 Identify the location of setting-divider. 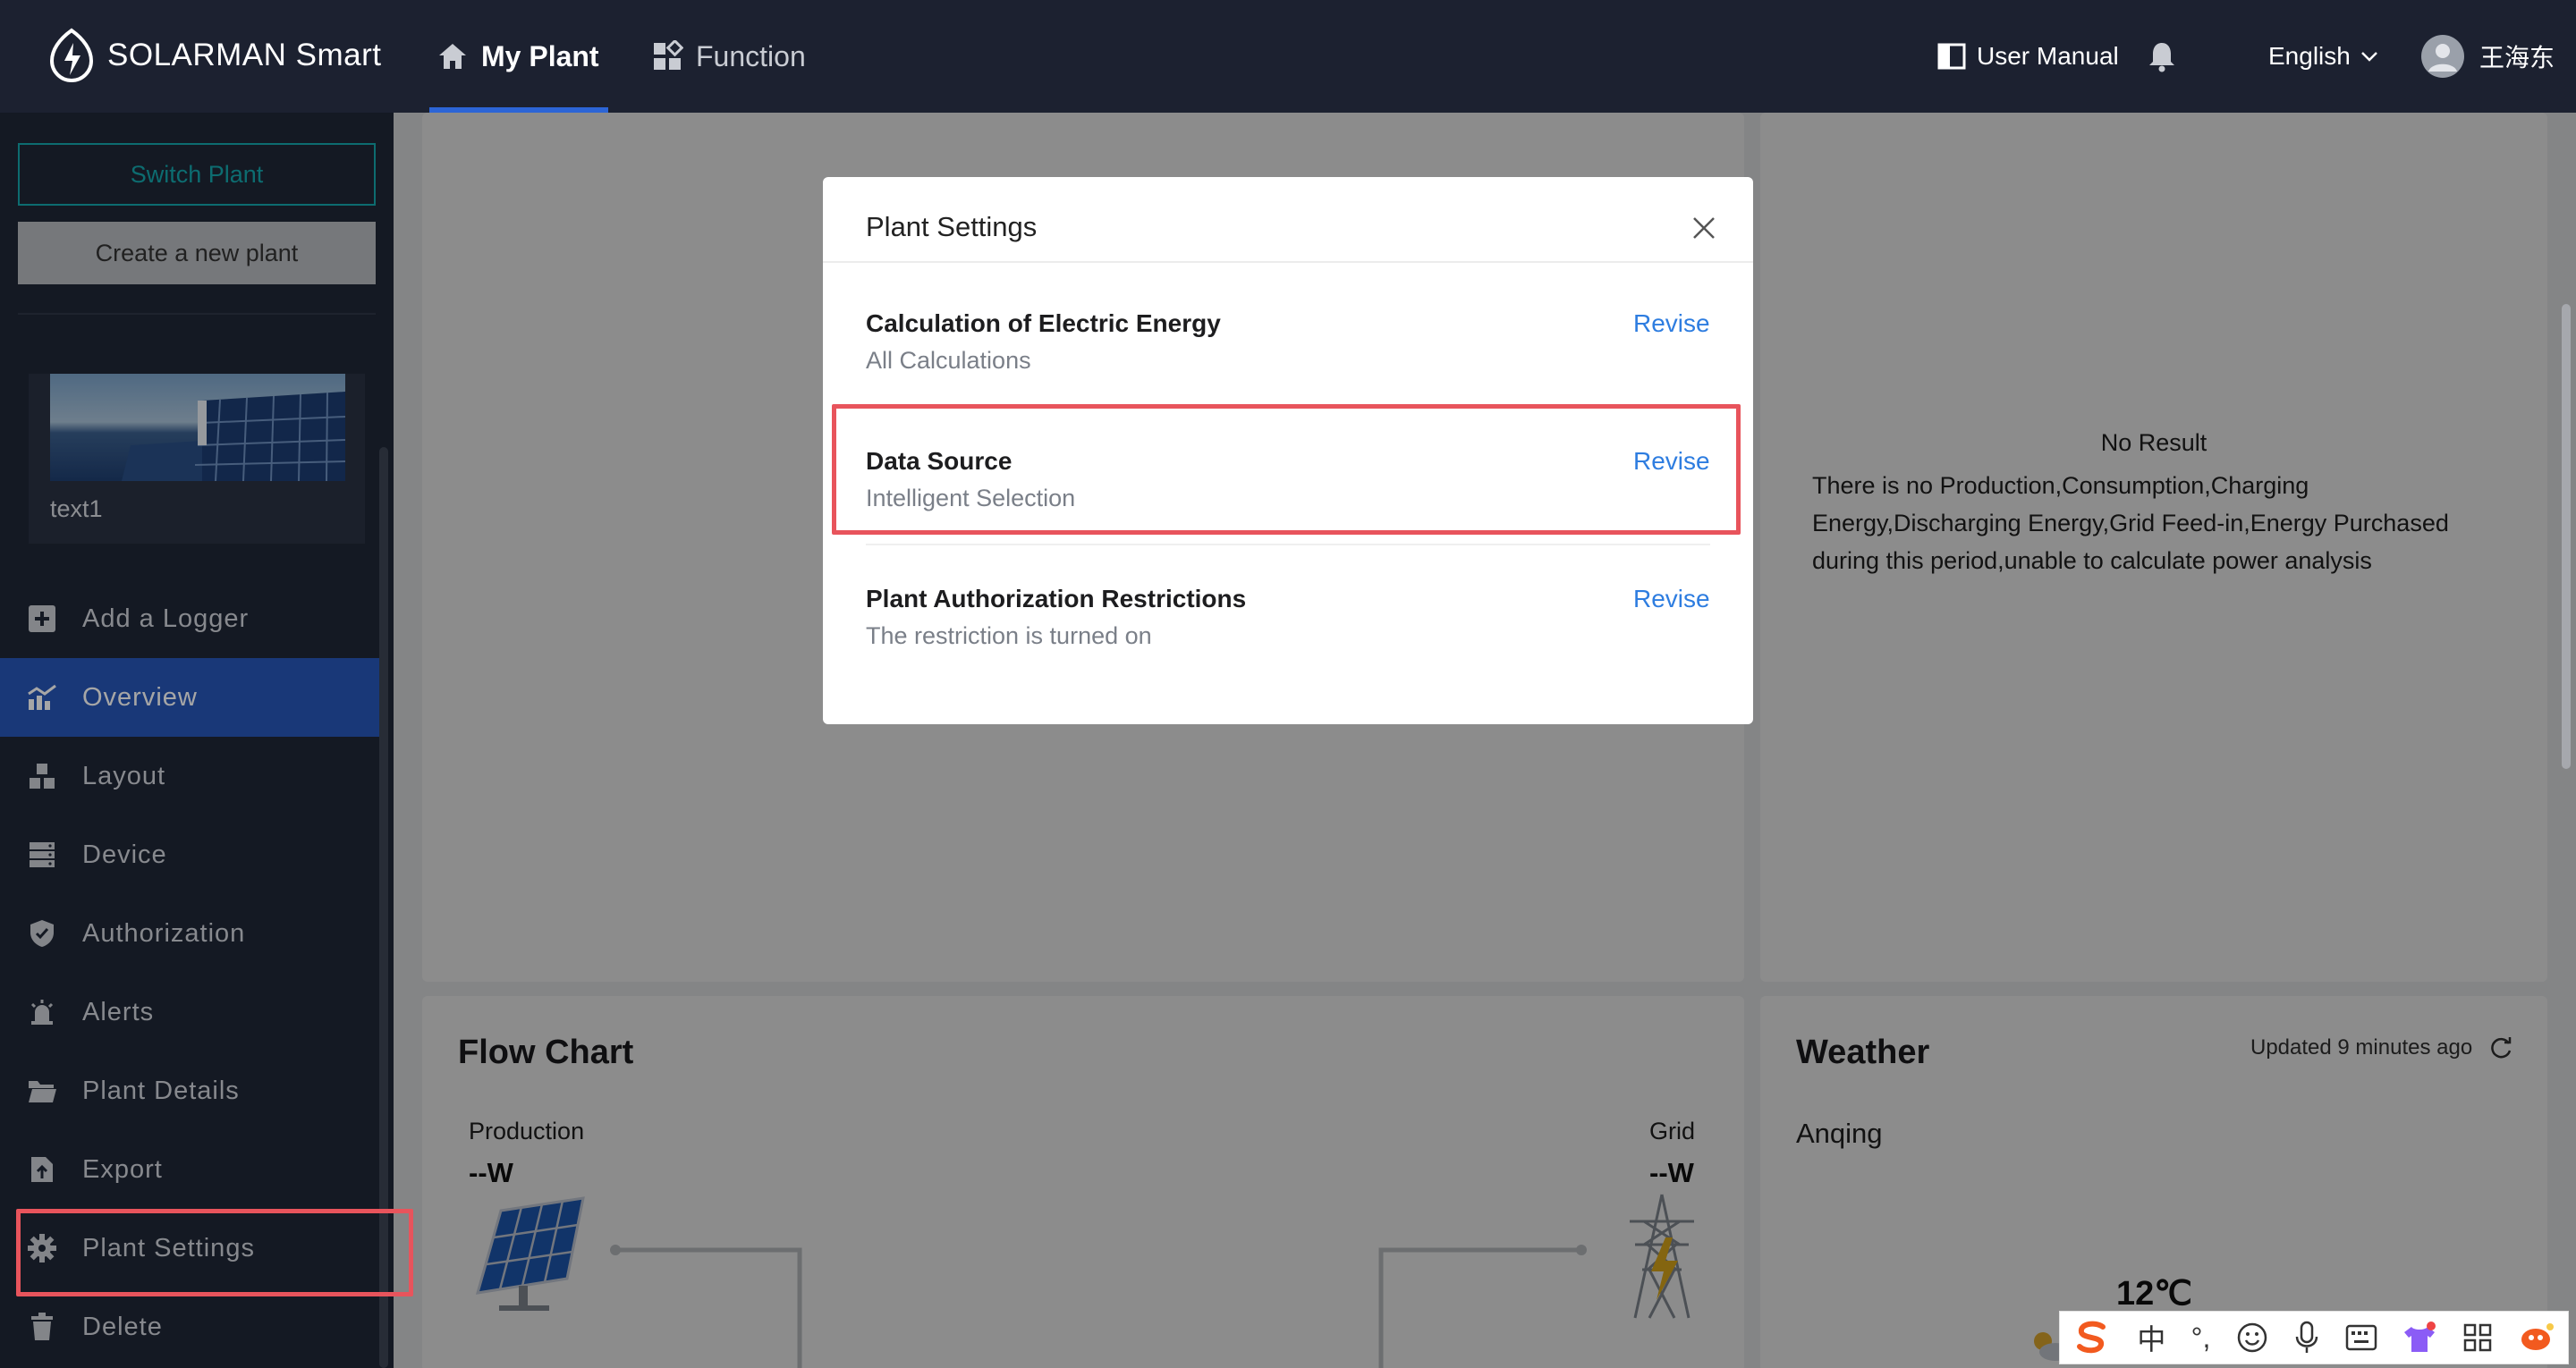
(1288, 545).